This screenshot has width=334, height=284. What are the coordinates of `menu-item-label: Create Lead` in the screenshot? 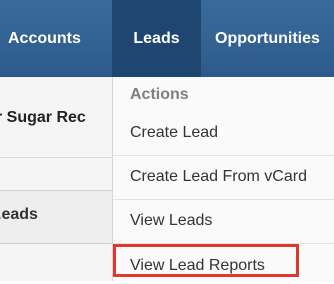 It's located at (174, 132).